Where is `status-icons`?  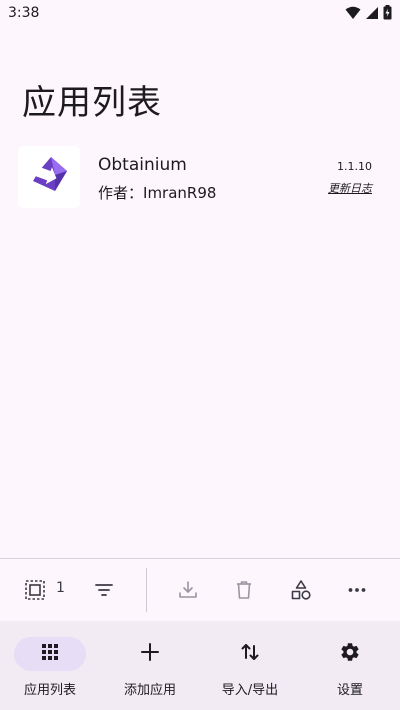 status-icons is located at coordinates (368, 12).